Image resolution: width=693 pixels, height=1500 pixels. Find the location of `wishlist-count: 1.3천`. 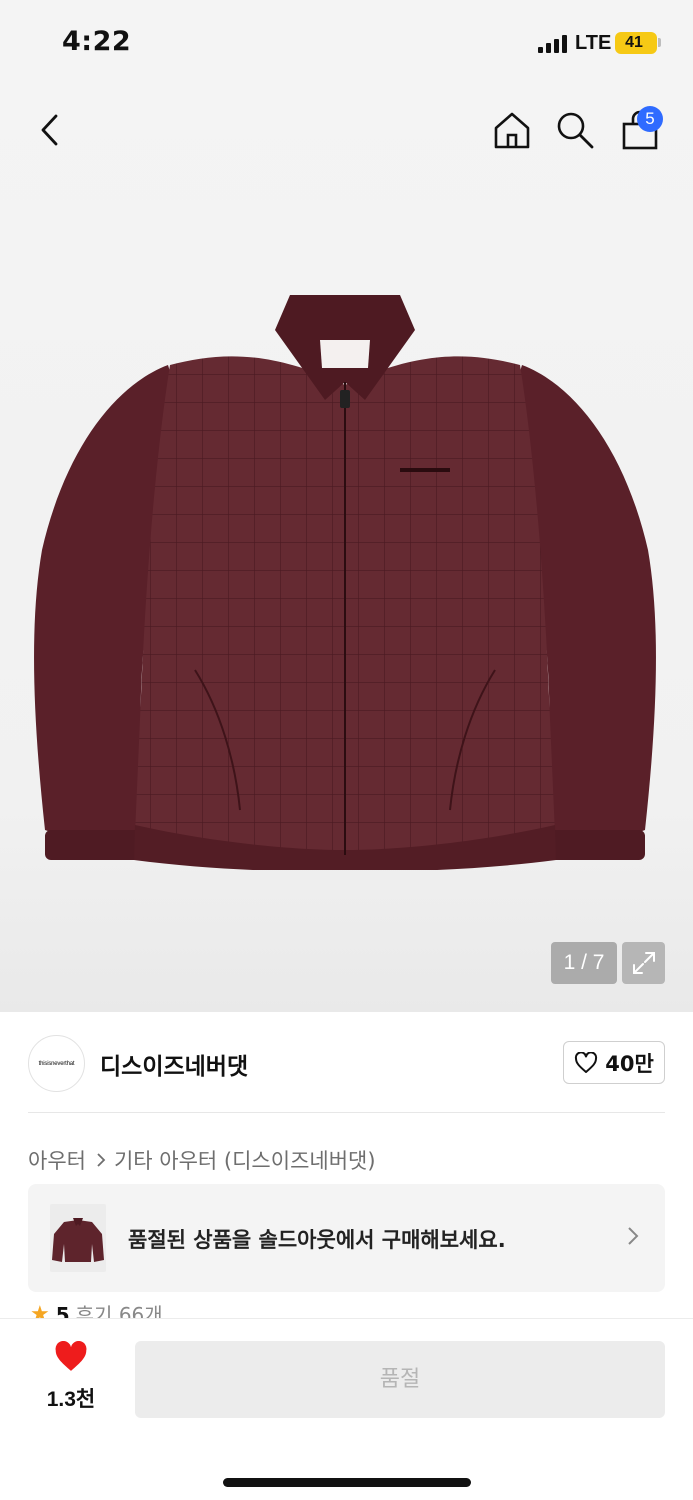

wishlist-count: 1.3천 is located at coordinates (71, 1399).